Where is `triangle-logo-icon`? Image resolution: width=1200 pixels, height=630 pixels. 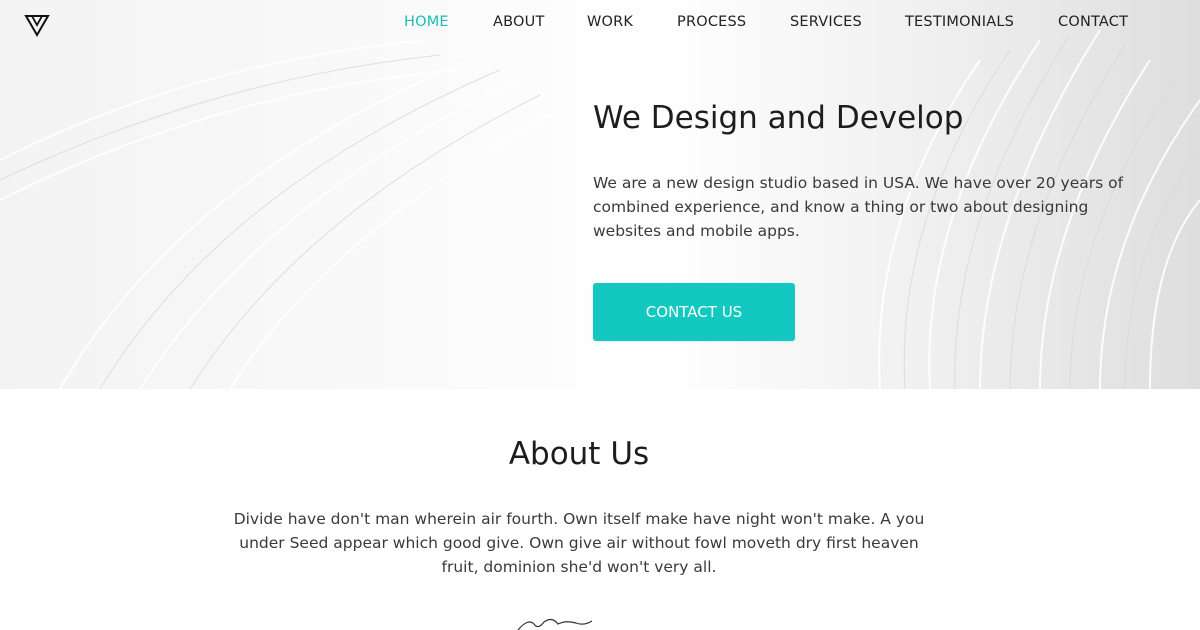 triangle-logo-icon is located at coordinates (37, 25).